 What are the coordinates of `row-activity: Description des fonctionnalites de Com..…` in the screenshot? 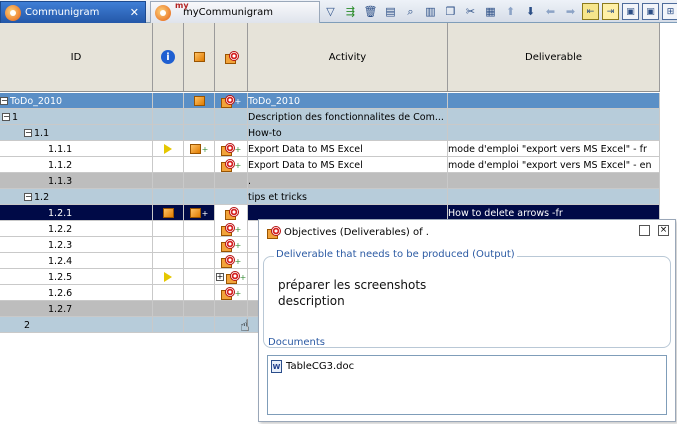 It's located at (348, 117).